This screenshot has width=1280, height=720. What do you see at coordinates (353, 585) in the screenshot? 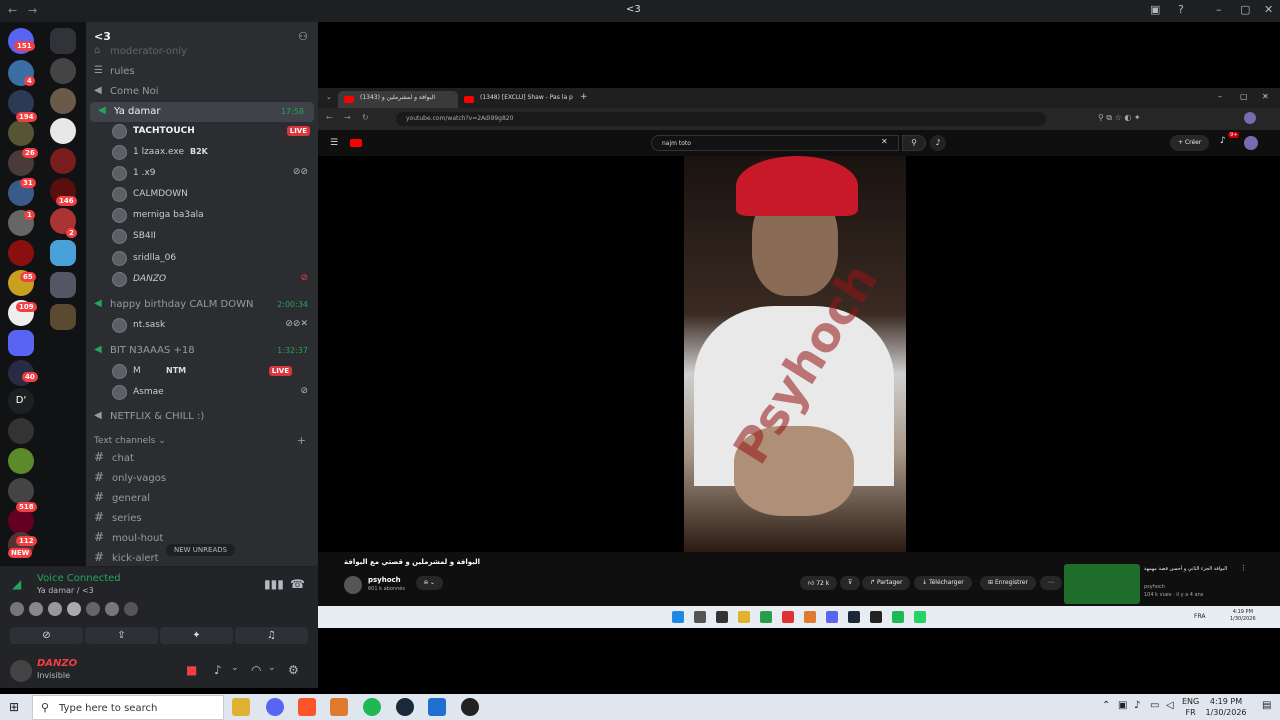
I see `channel-avatar` at bounding box center [353, 585].